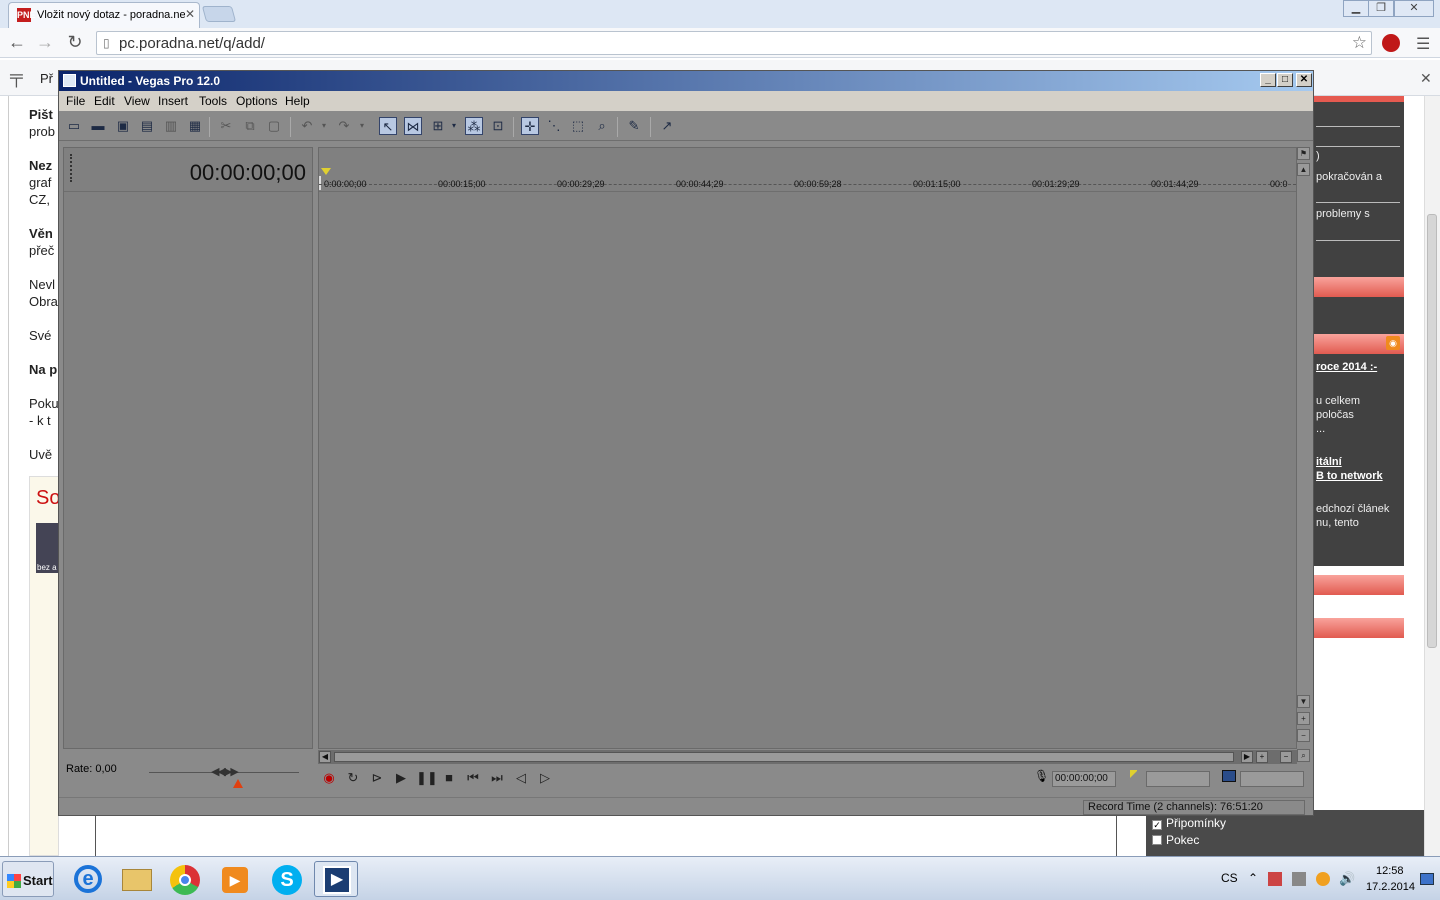  Describe the element at coordinates (137, 101) in the screenshot. I see `menu-view: View` at that location.